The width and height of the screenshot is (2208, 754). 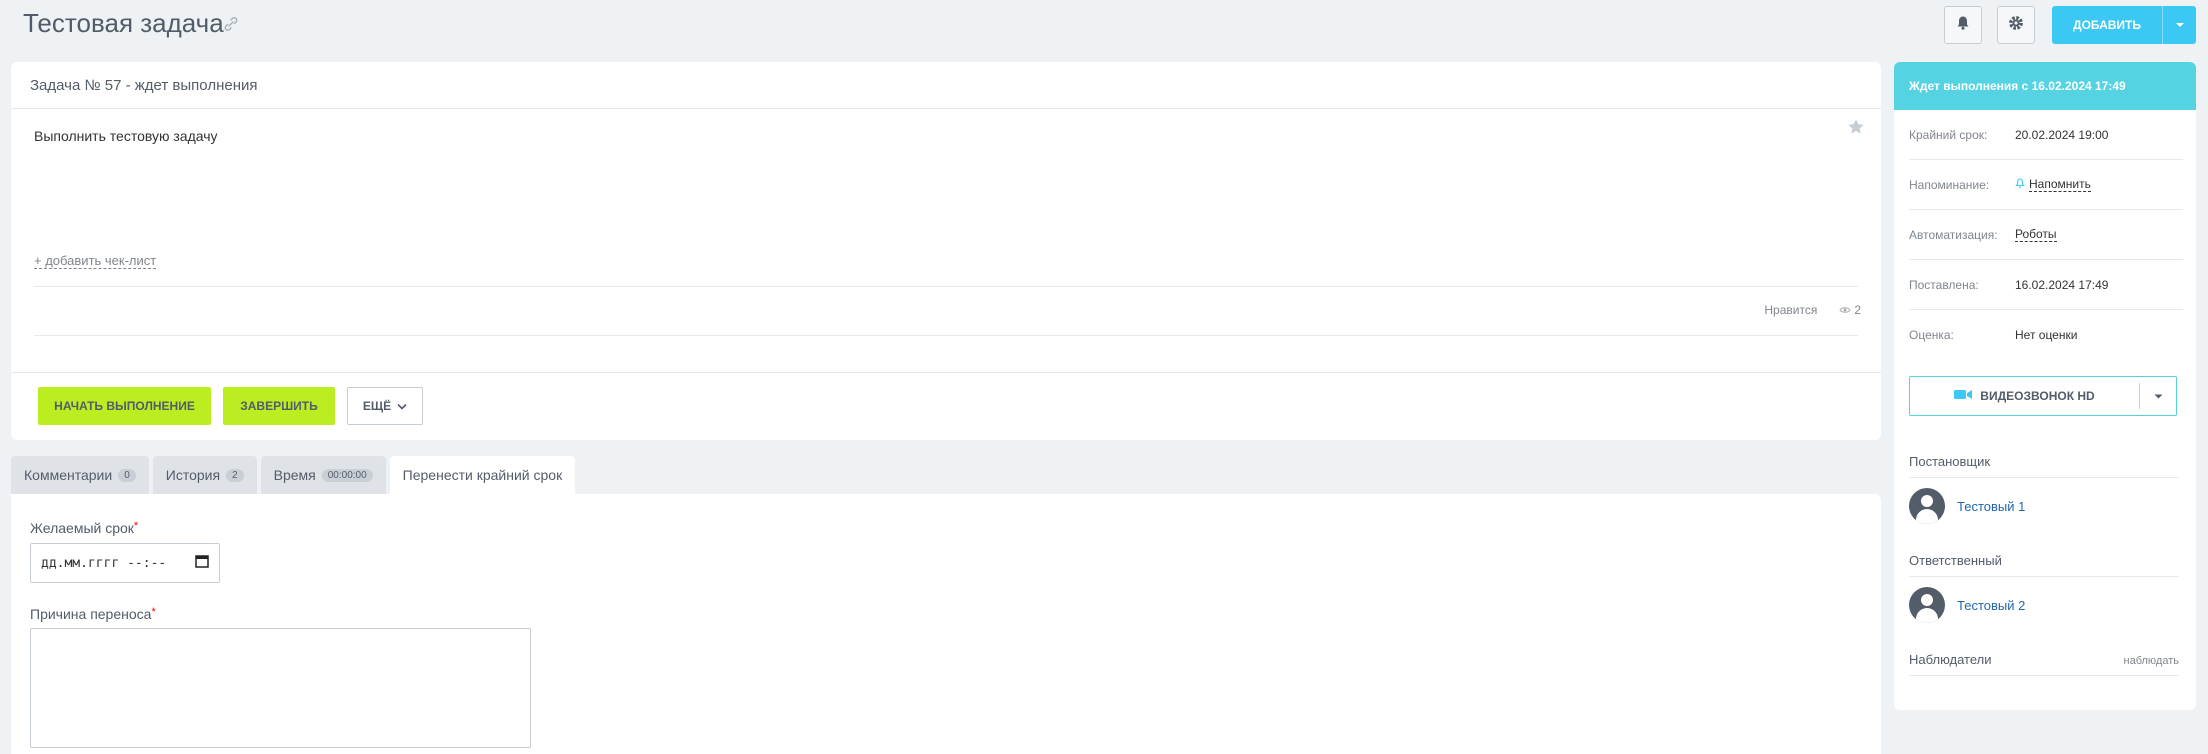 I want to click on finish-task-button: ЗАВЕРШИТЬ, so click(x=279, y=406).